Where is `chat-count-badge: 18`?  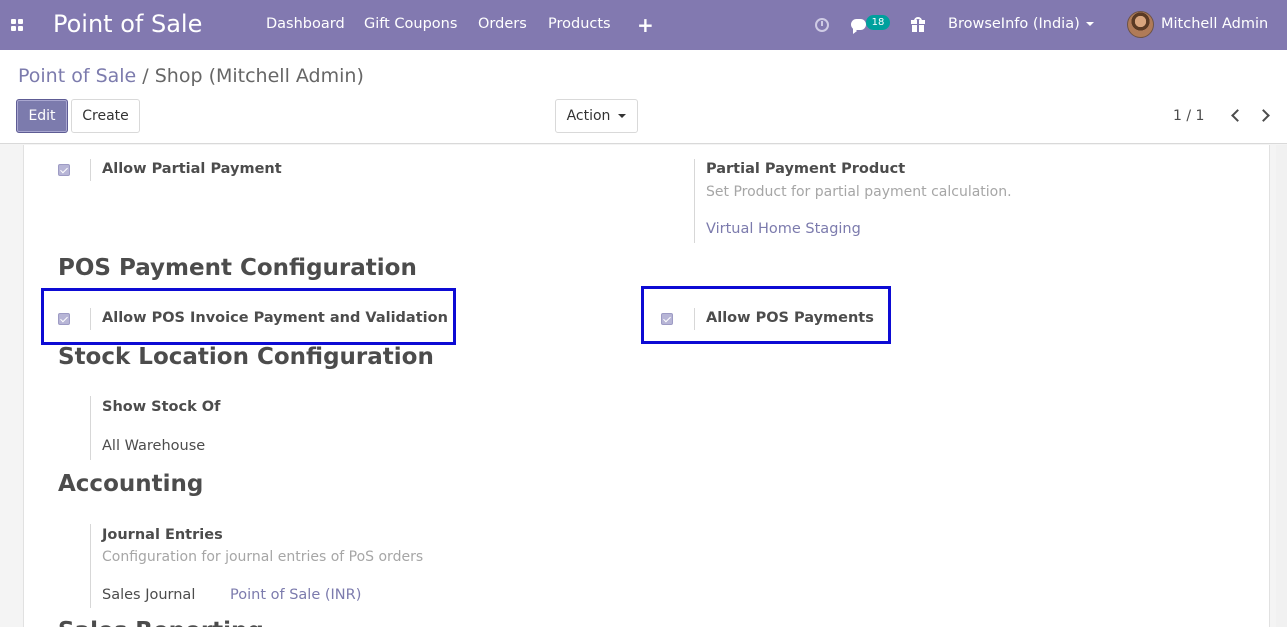
chat-count-badge: 18 is located at coordinates (878, 22).